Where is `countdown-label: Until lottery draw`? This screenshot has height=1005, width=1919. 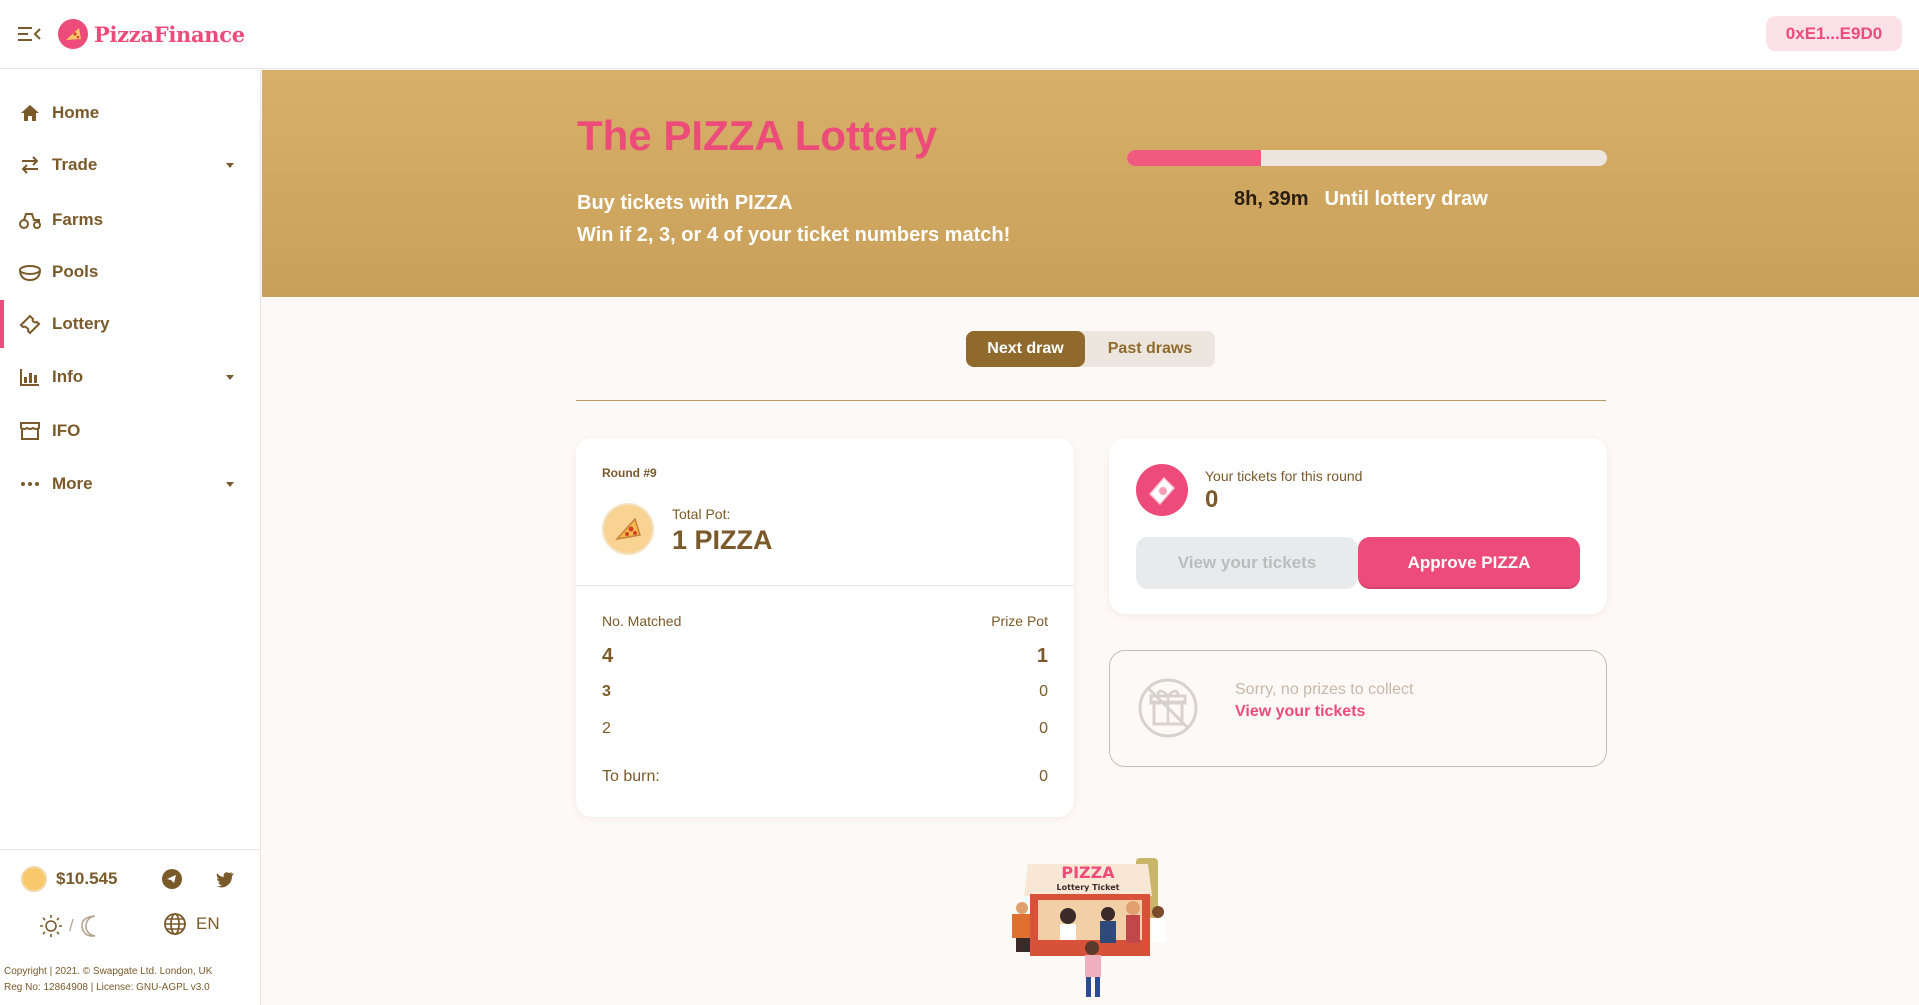
countdown-label: Until lottery draw is located at coordinates (1406, 199).